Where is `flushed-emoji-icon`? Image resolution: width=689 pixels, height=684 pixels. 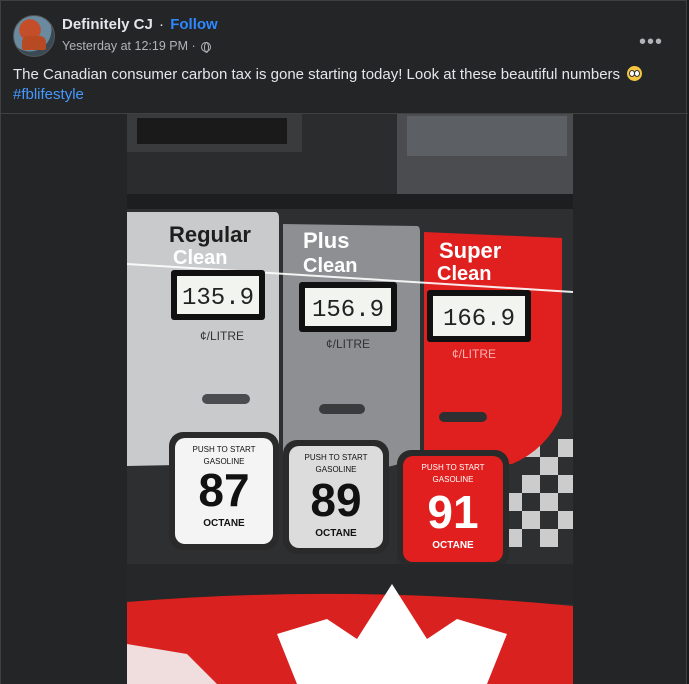
flushed-emoji-icon is located at coordinates (635, 73).